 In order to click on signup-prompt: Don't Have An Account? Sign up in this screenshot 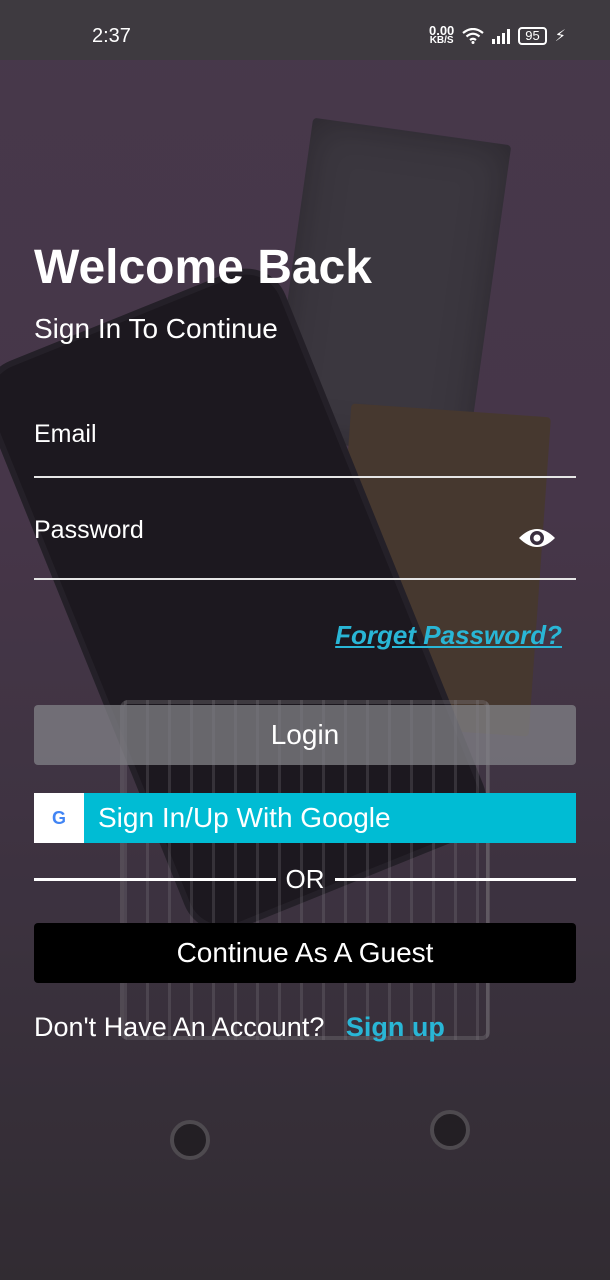, I will do `click(239, 1027)`.